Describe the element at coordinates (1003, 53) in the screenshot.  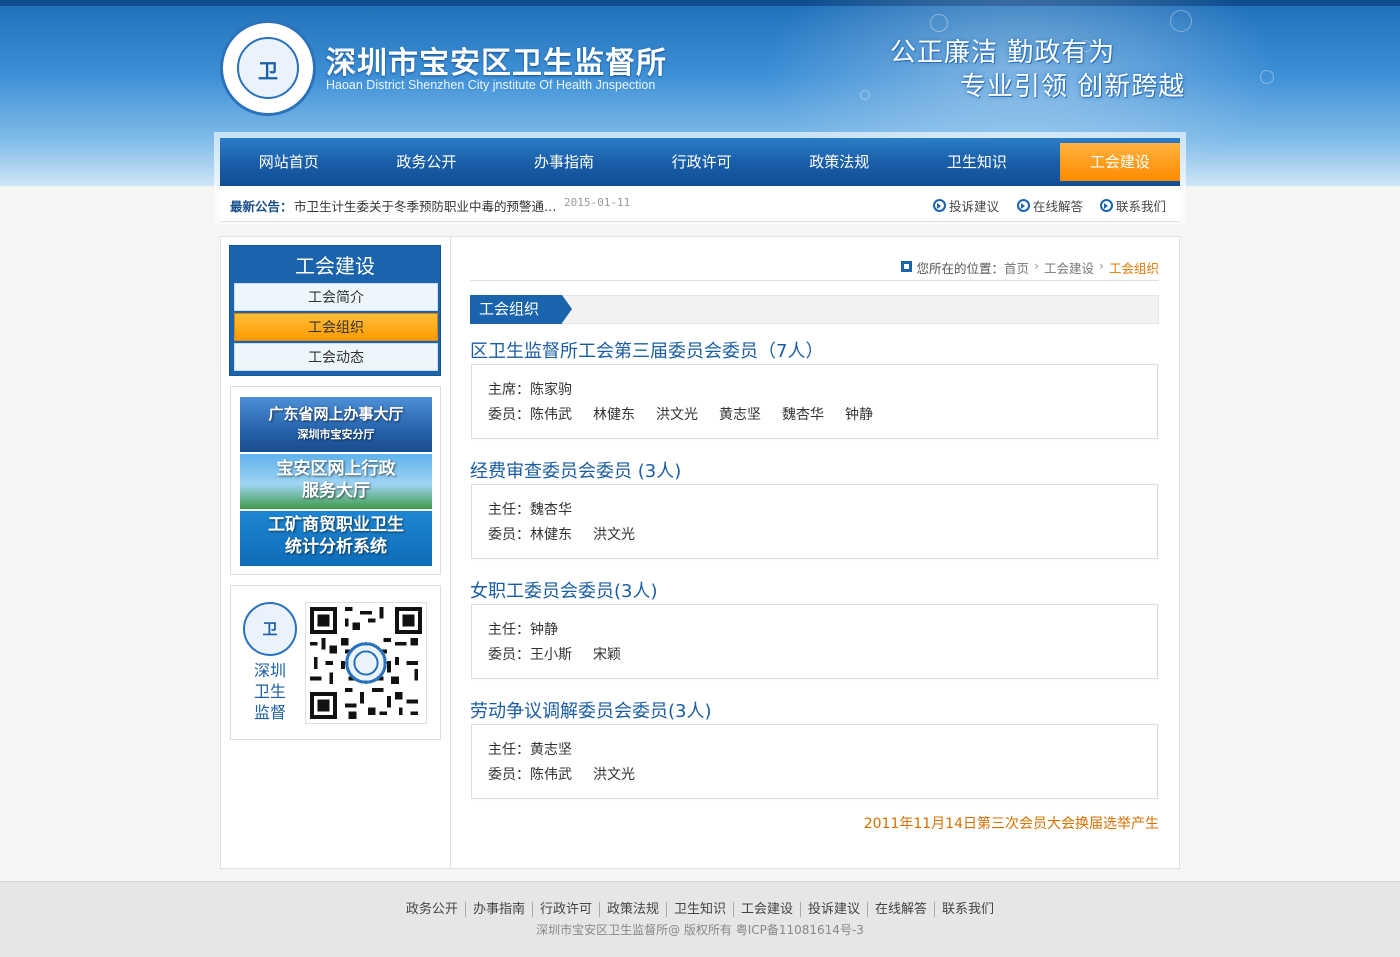
I see `slogan-line-1: 公正廉洁 勤政有为` at that location.